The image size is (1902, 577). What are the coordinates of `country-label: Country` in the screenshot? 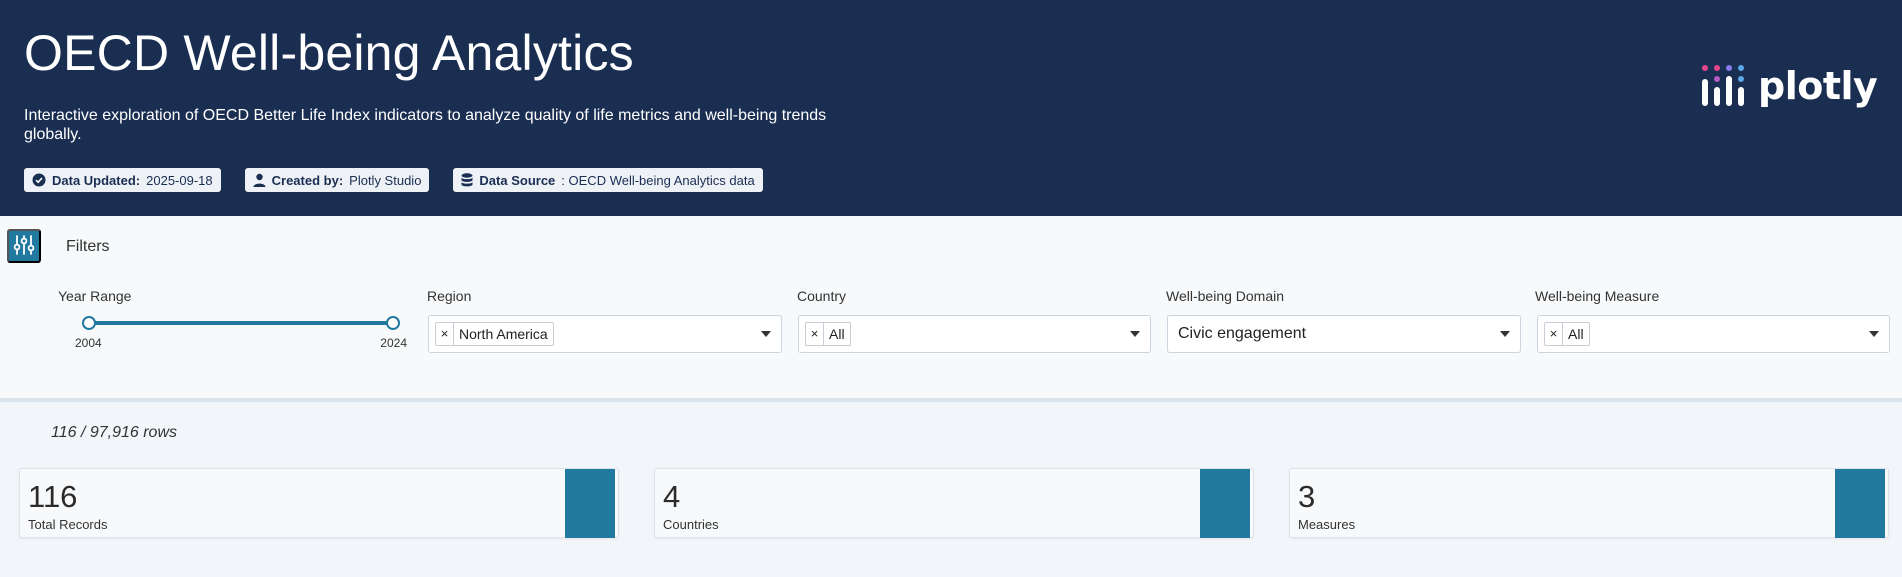 It's located at (822, 296).